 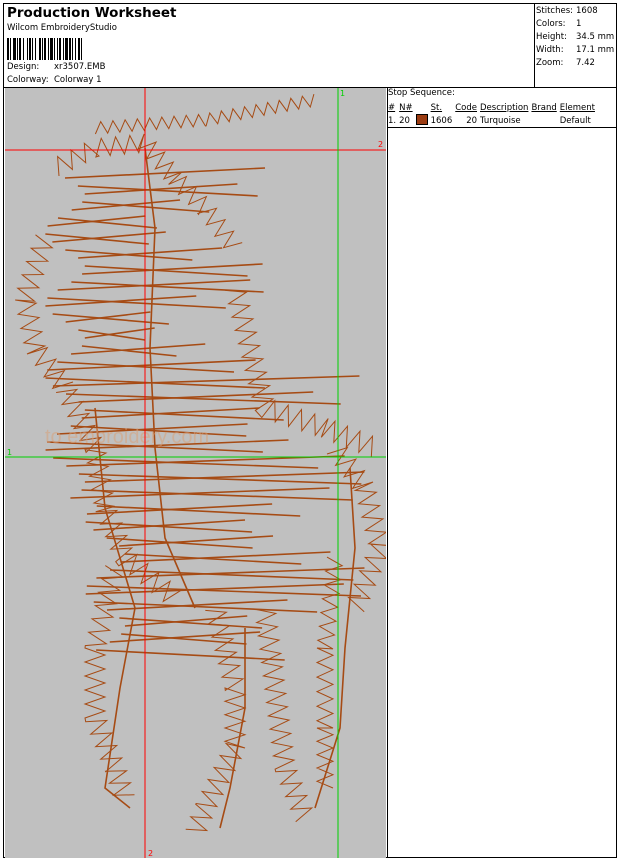 I want to click on stat-label: Colors:, so click(x=551, y=24).